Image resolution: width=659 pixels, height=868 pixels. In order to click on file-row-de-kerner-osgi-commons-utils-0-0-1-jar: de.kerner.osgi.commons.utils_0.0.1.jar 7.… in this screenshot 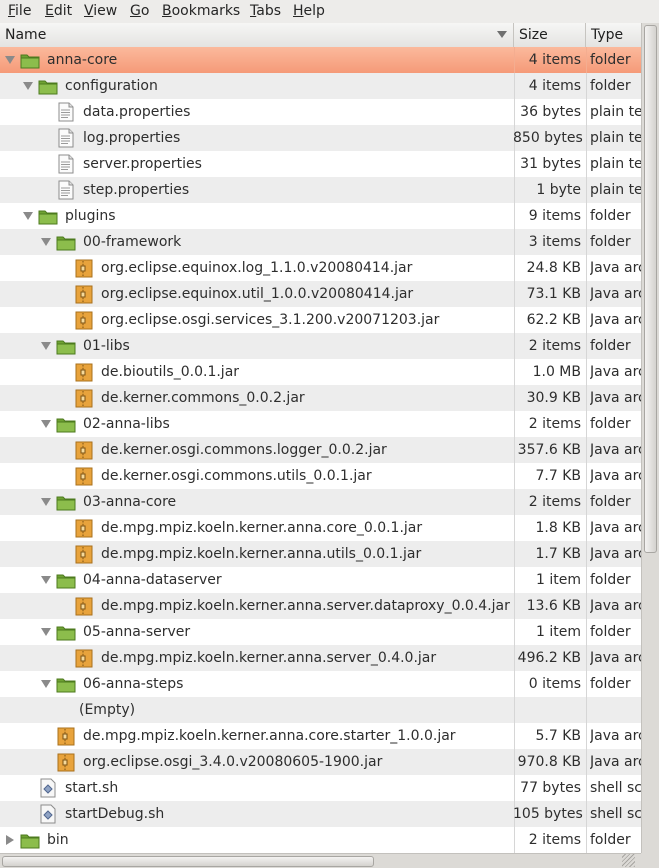, I will do `click(320, 476)`.